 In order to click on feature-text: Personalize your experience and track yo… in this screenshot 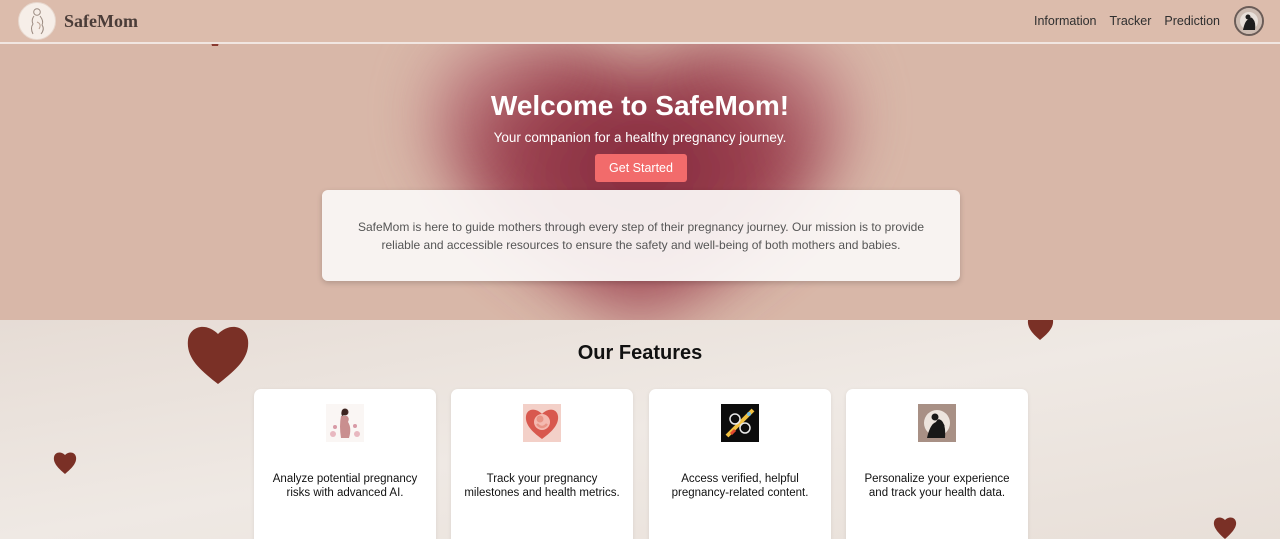, I will do `click(937, 486)`.